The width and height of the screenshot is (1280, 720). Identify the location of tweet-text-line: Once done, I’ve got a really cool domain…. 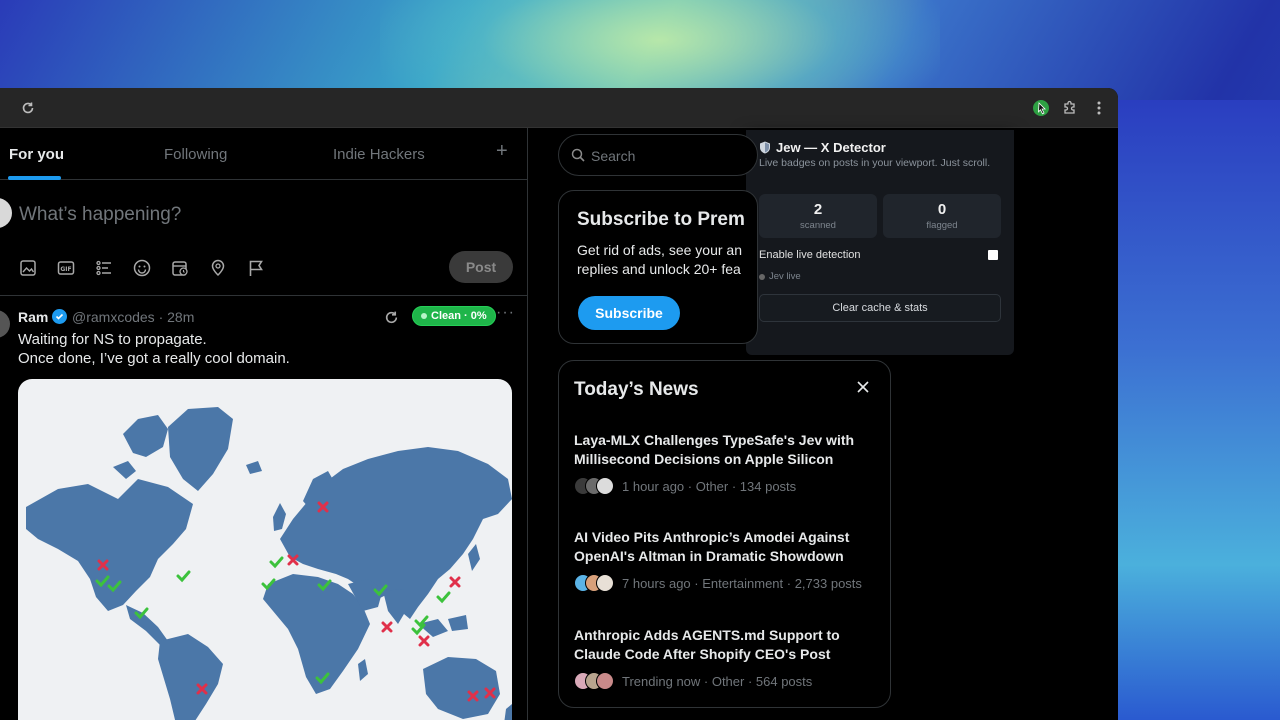
(154, 358).